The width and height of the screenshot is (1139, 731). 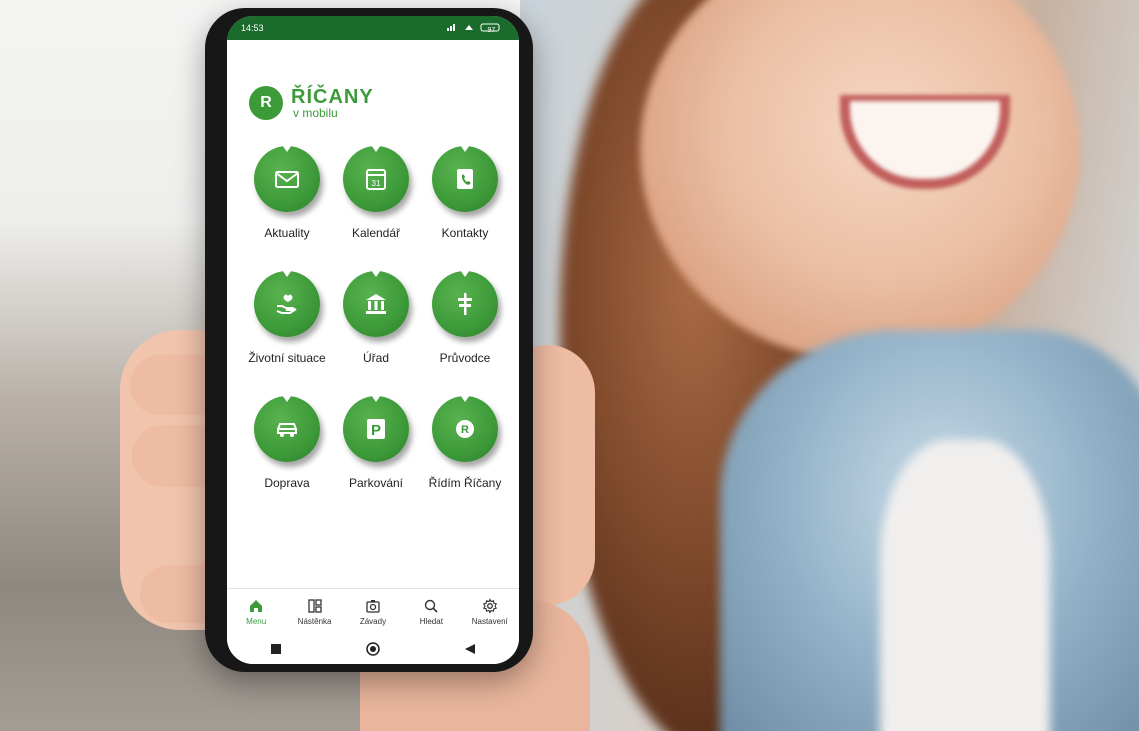 I want to click on parking-letter: P, so click(x=376, y=430).